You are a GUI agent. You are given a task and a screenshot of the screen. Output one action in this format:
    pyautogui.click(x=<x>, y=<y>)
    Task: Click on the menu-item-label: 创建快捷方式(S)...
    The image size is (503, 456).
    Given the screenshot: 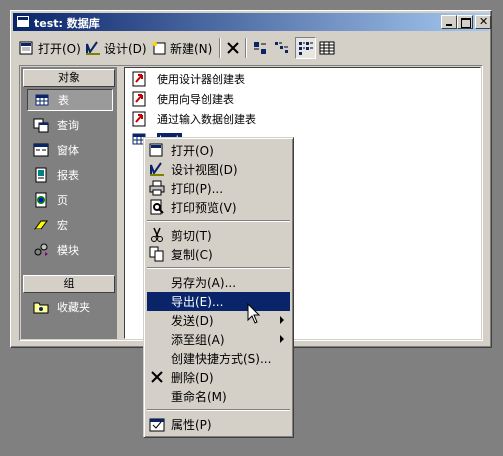 What is the action you would take?
    pyautogui.click(x=221, y=359)
    